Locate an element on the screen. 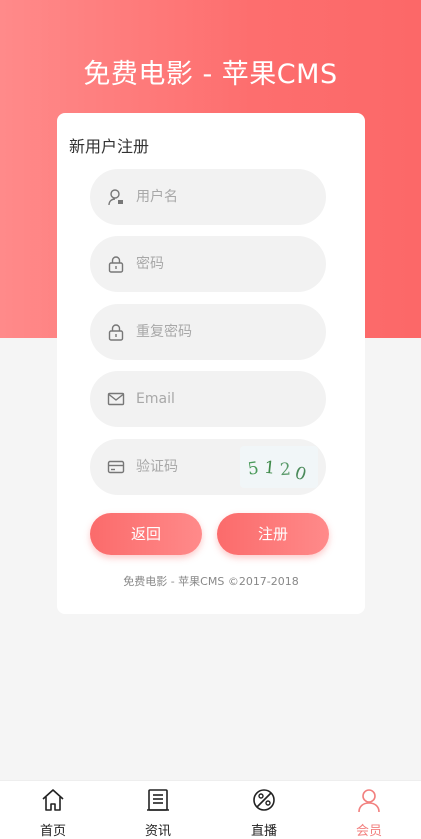 This screenshot has width=421, height=839. email-field is located at coordinates (208, 399).